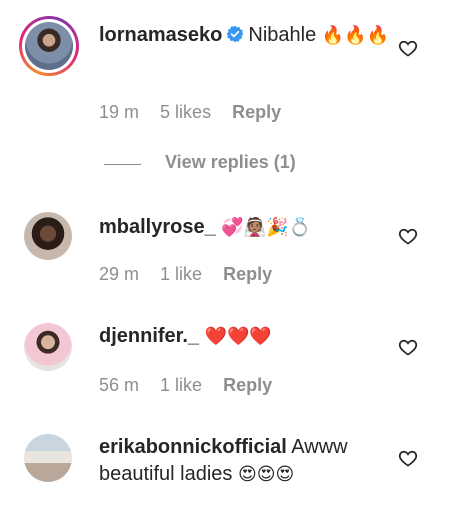 This screenshot has width=474, height=505. Describe the element at coordinates (193, 447) in the screenshot. I see `comment-username: erikabonnickofficial` at that location.